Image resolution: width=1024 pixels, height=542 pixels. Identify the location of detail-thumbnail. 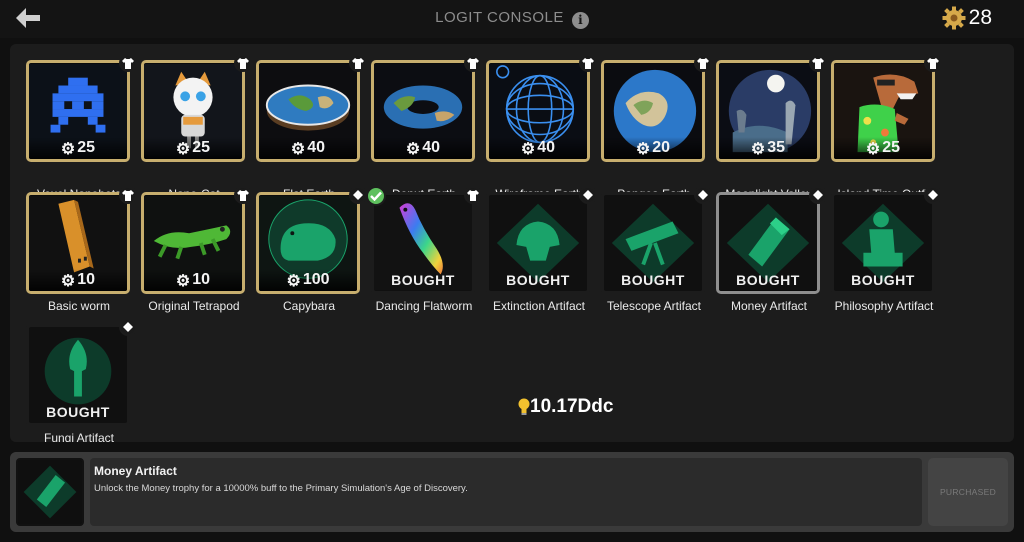
(50, 492).